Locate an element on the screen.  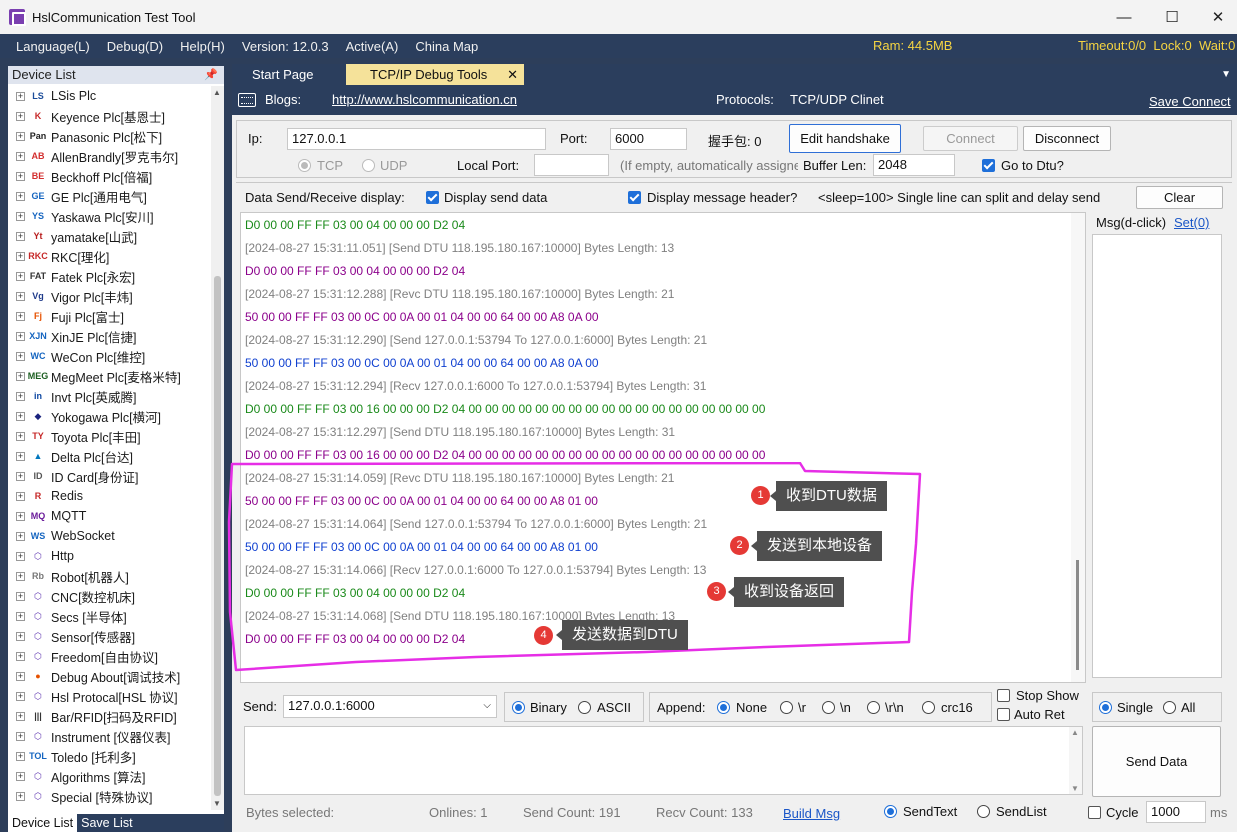
blogs-link: http://www.hslcommunication.cn is located at coordinates (424, 99).